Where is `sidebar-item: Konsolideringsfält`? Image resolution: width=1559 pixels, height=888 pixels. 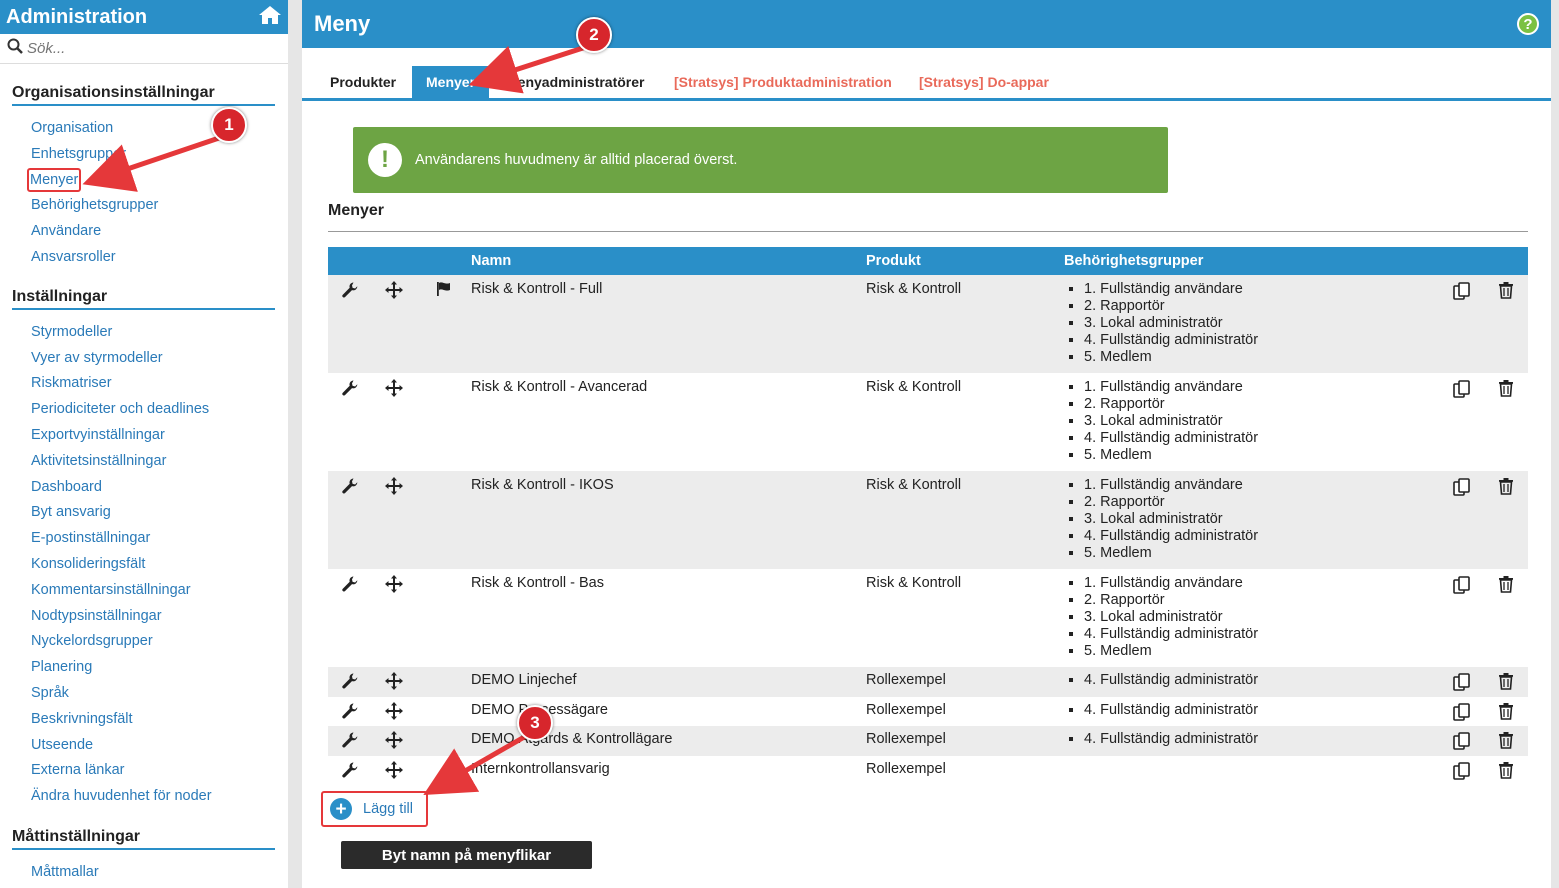
sidebar-item: Konsolideringsfält is located at coordinates (159, 565).